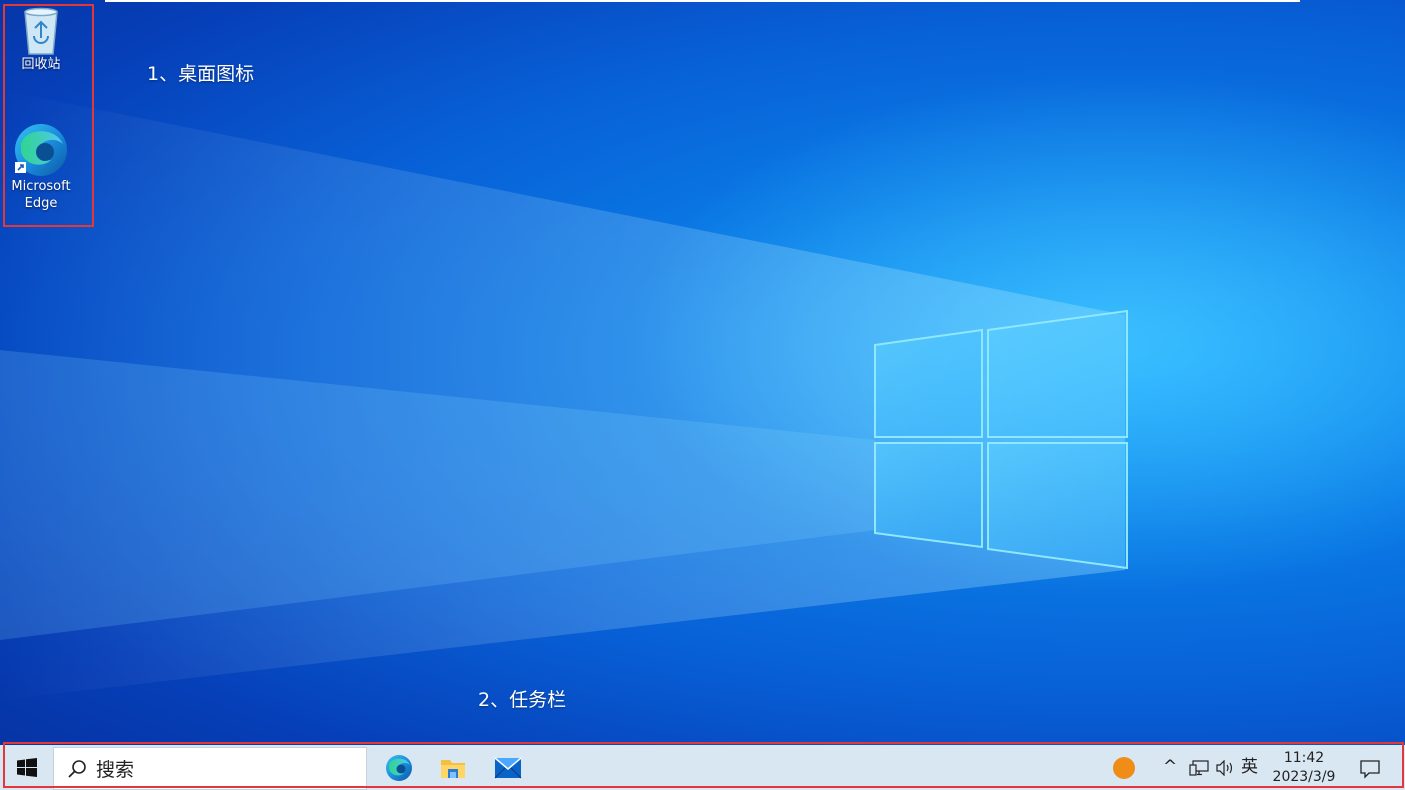 This screenshot has height=790, width=1405. I want to click on speaker-icon, so click(1224, 768).